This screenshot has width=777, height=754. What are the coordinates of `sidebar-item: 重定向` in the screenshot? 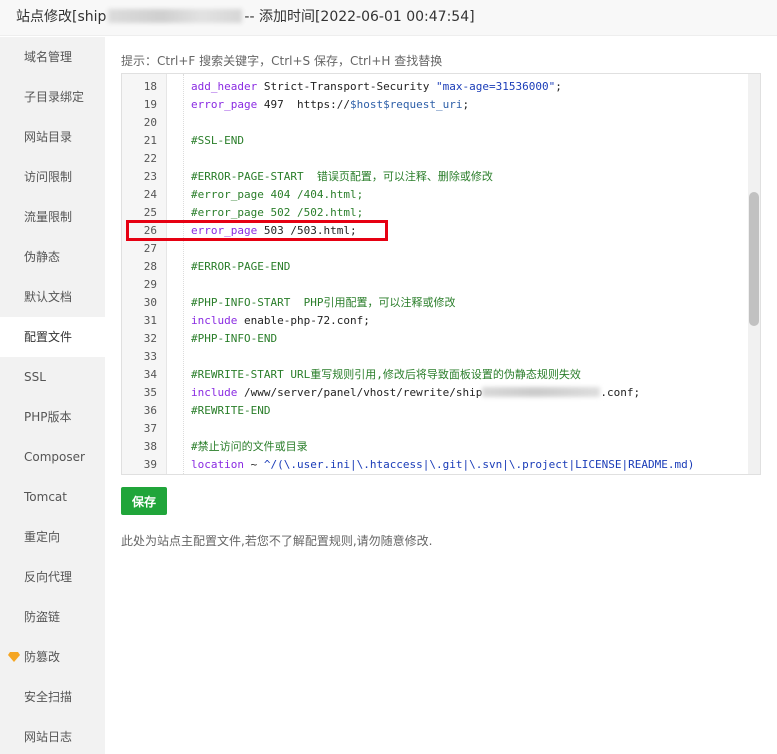 It's located at (52, 537).